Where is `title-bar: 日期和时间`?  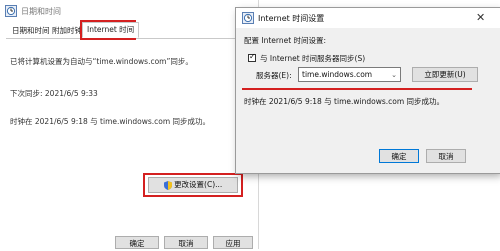
title-bar: 日期和时间 is located at coordinates (129, 11).